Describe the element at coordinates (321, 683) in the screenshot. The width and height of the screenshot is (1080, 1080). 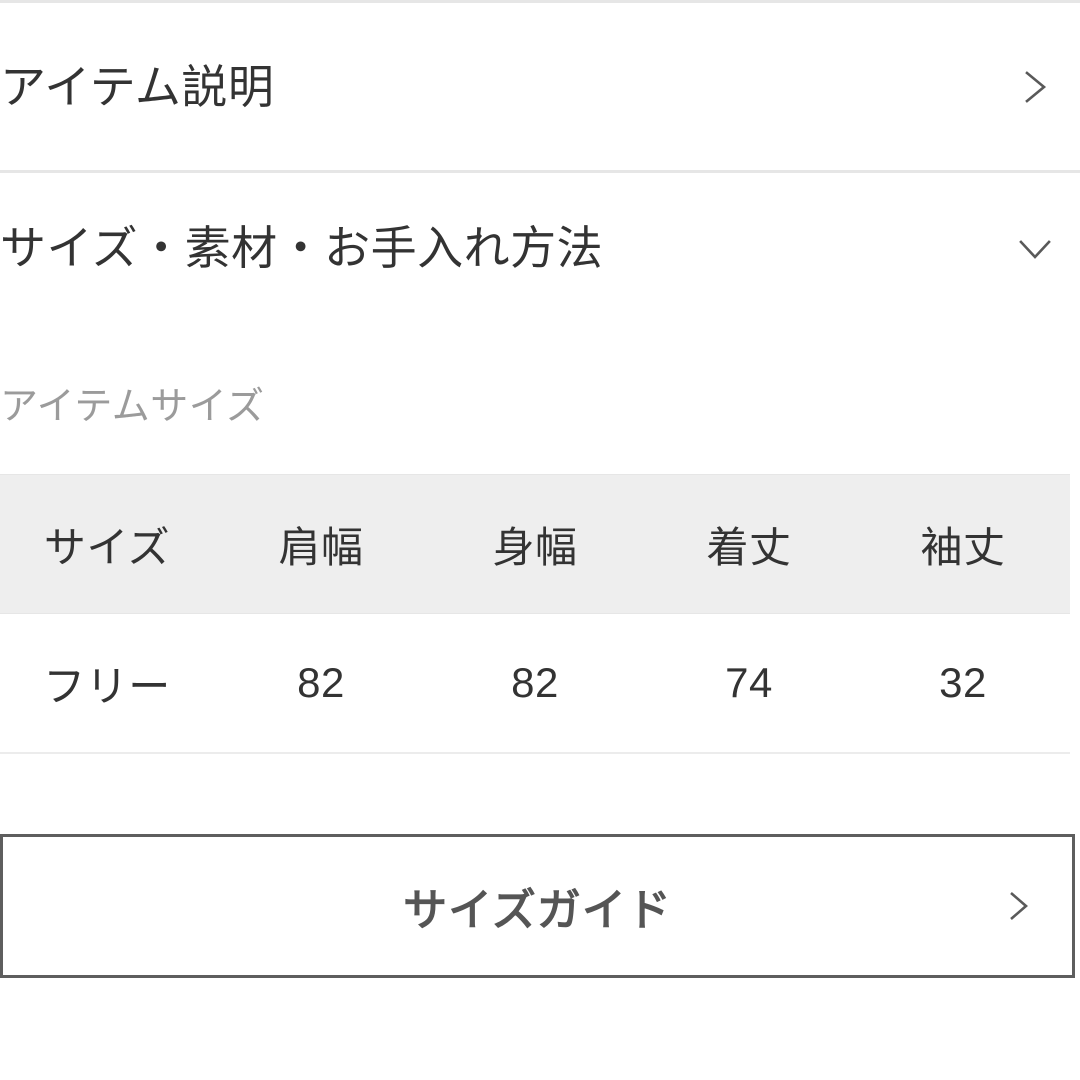
I see `table-cell-shoulder: 82` at that location.